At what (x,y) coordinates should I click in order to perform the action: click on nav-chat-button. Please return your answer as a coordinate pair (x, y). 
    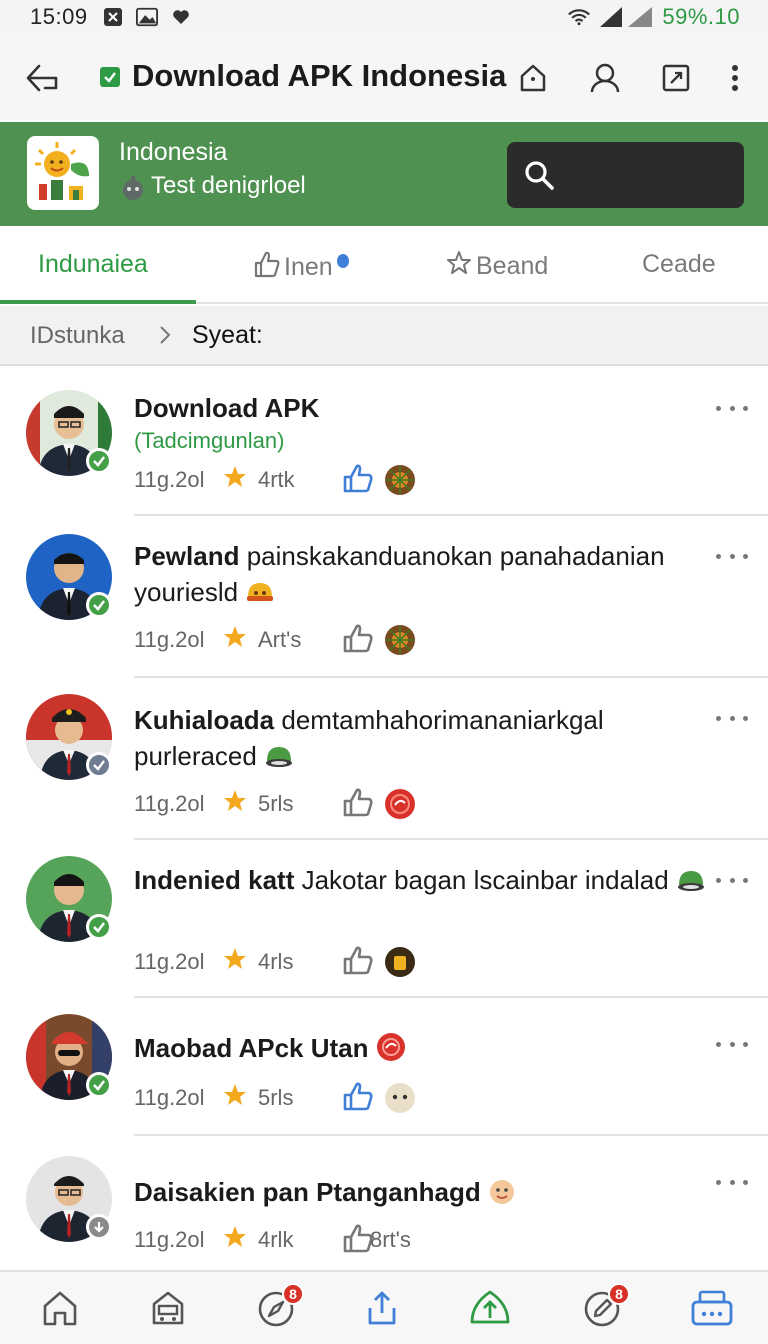
    Looking at the image, I should click on (712, 1308).